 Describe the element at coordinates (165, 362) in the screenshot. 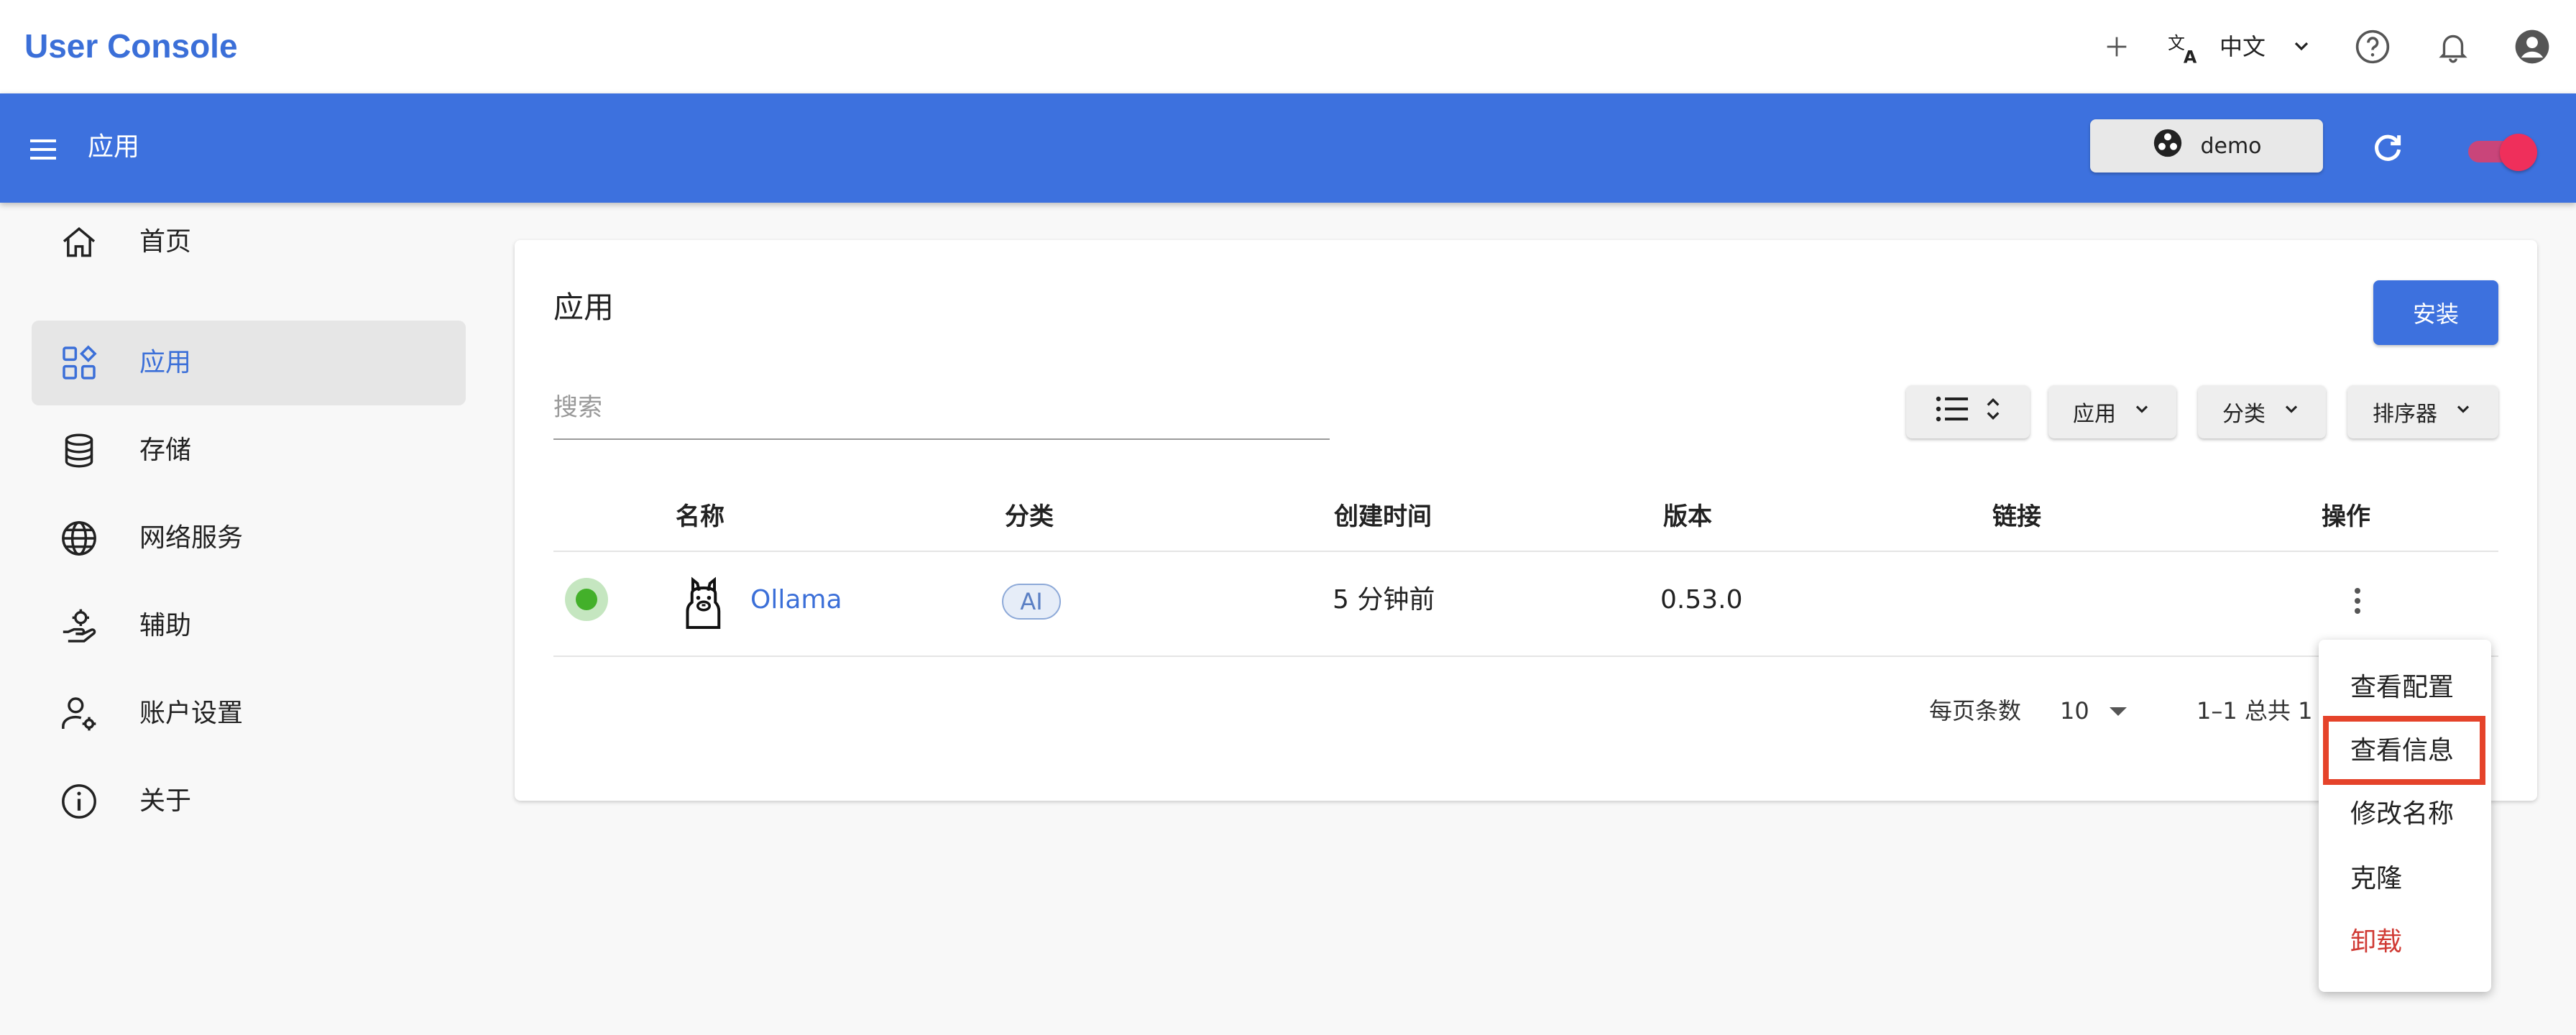

I see `sidebar-item-label: 应用` at that location.